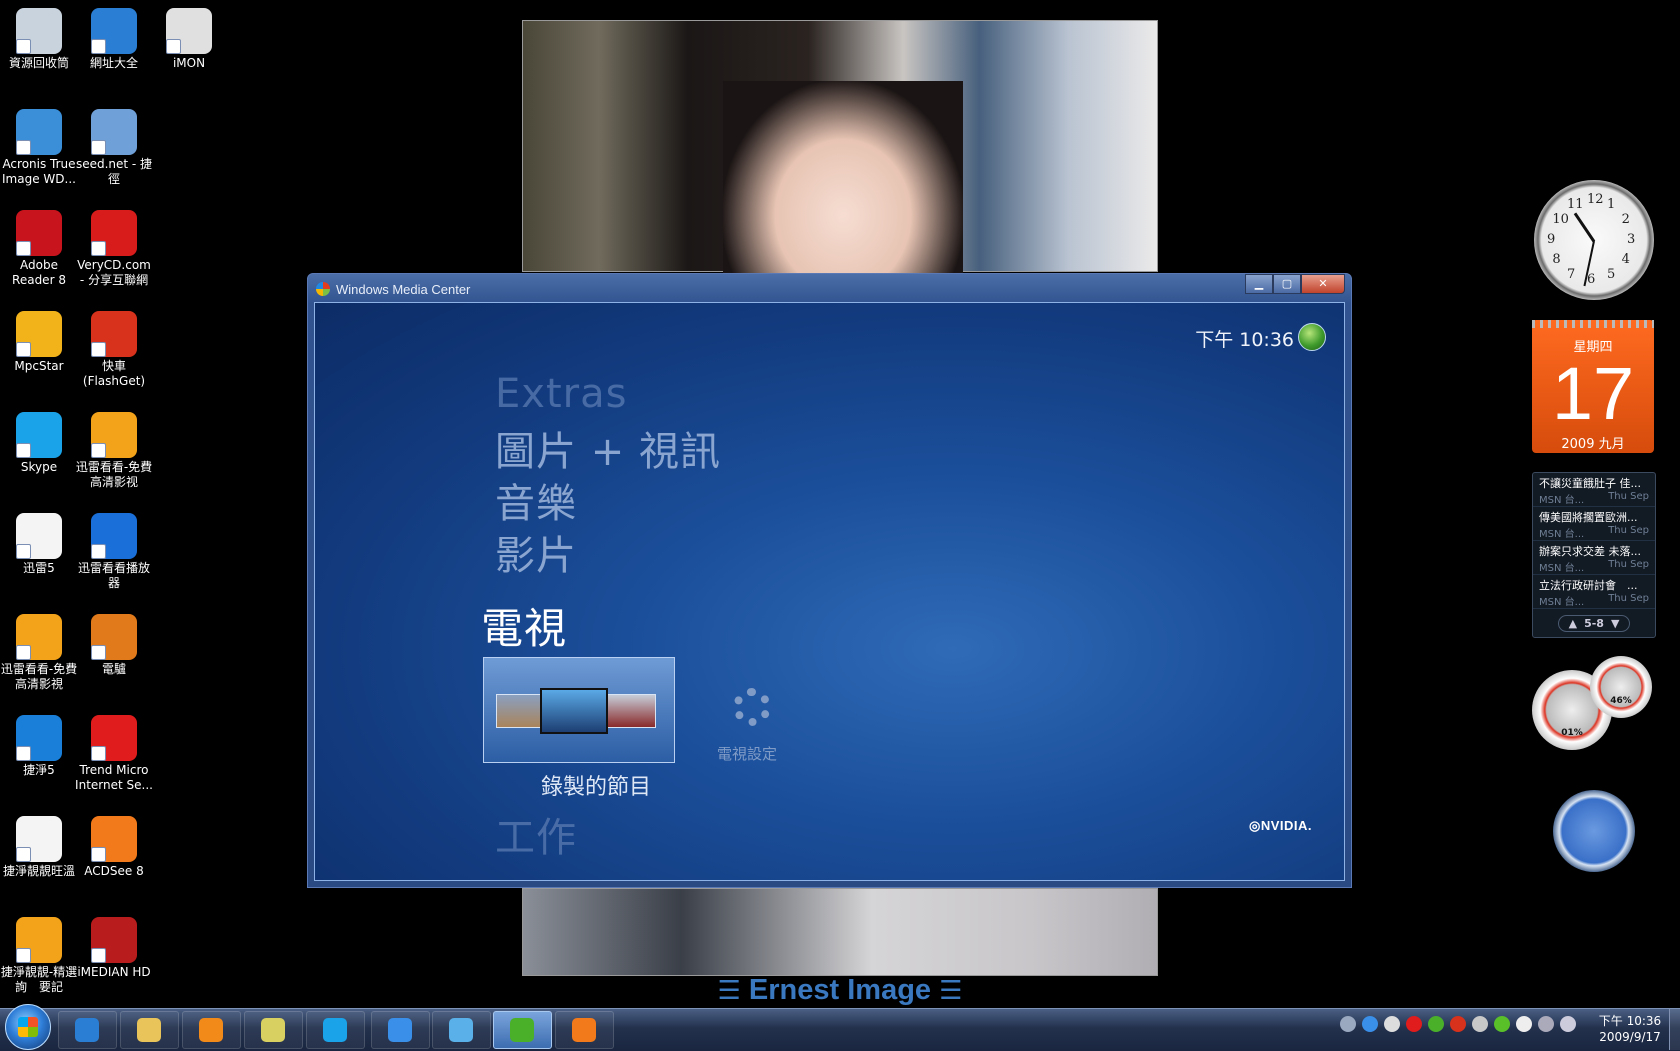 Image resolution: width=1680 pixels, height=1051 pixels. I want to click on media-center-start-icon, so click(1312, 337).